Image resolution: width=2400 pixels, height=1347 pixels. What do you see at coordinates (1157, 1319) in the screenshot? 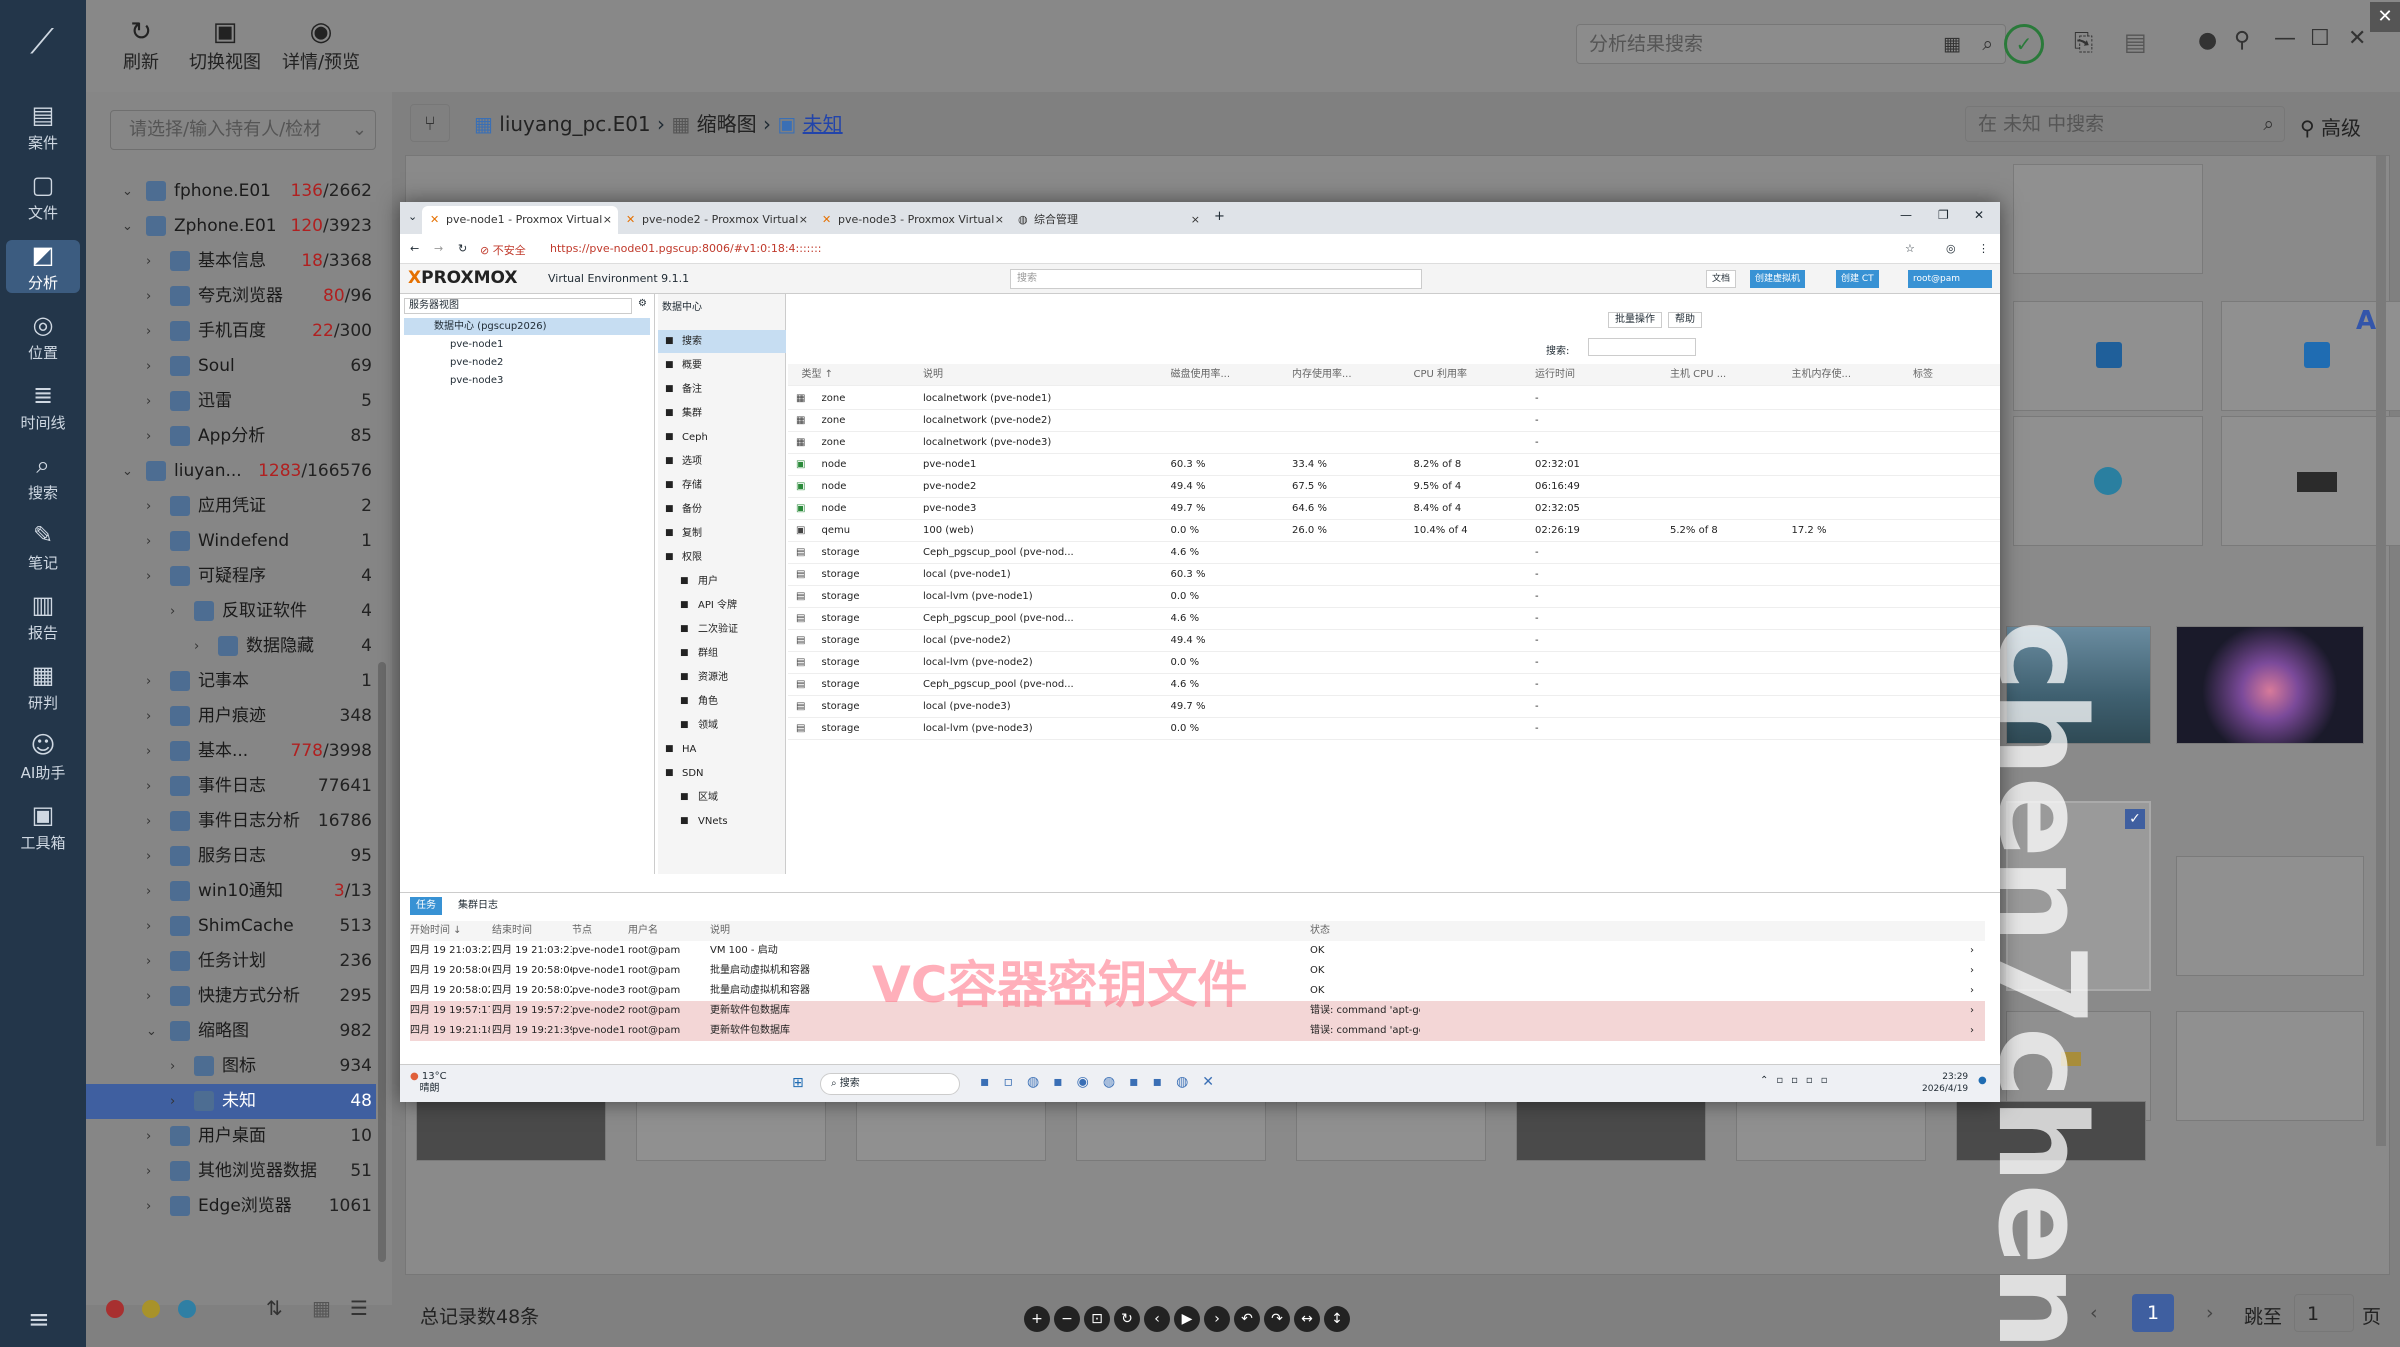
I see `prev-icon: ‹` at bounding box center [1157, 1319].